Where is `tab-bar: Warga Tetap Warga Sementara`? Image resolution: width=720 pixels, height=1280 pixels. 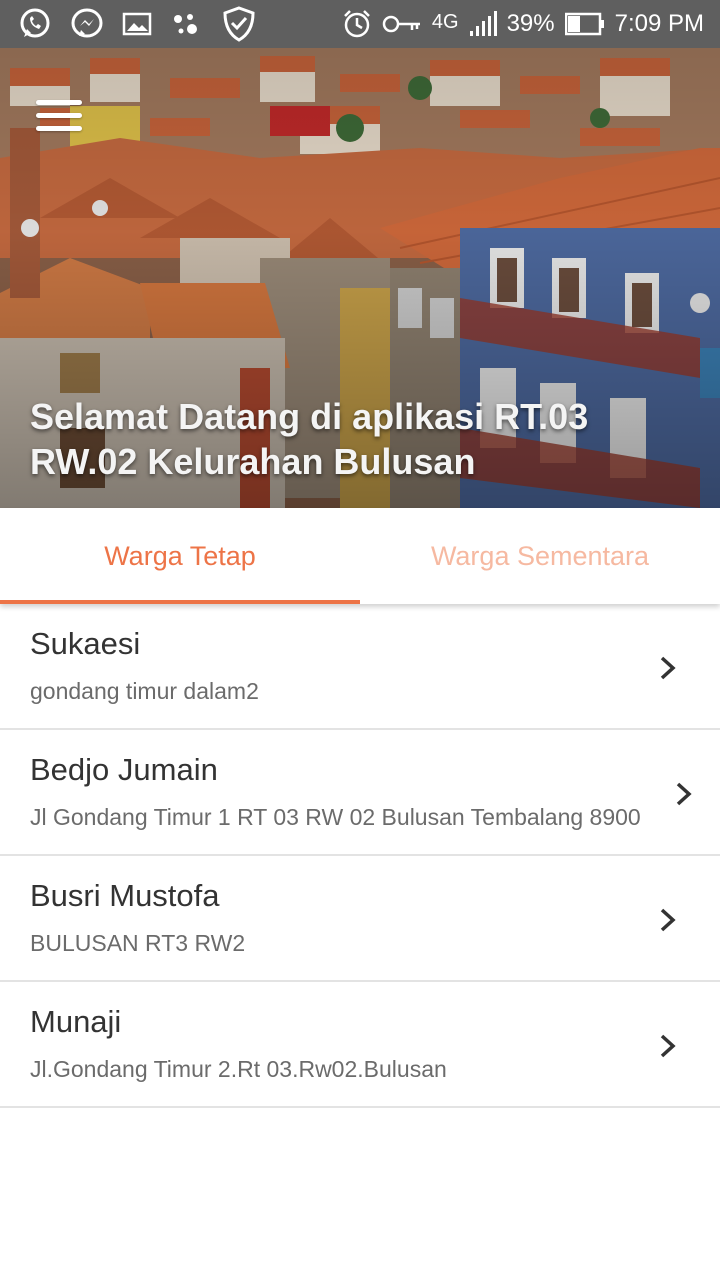 tab-bar: Warga Tetap Warga Sementara is located at coordinates (360, 556).